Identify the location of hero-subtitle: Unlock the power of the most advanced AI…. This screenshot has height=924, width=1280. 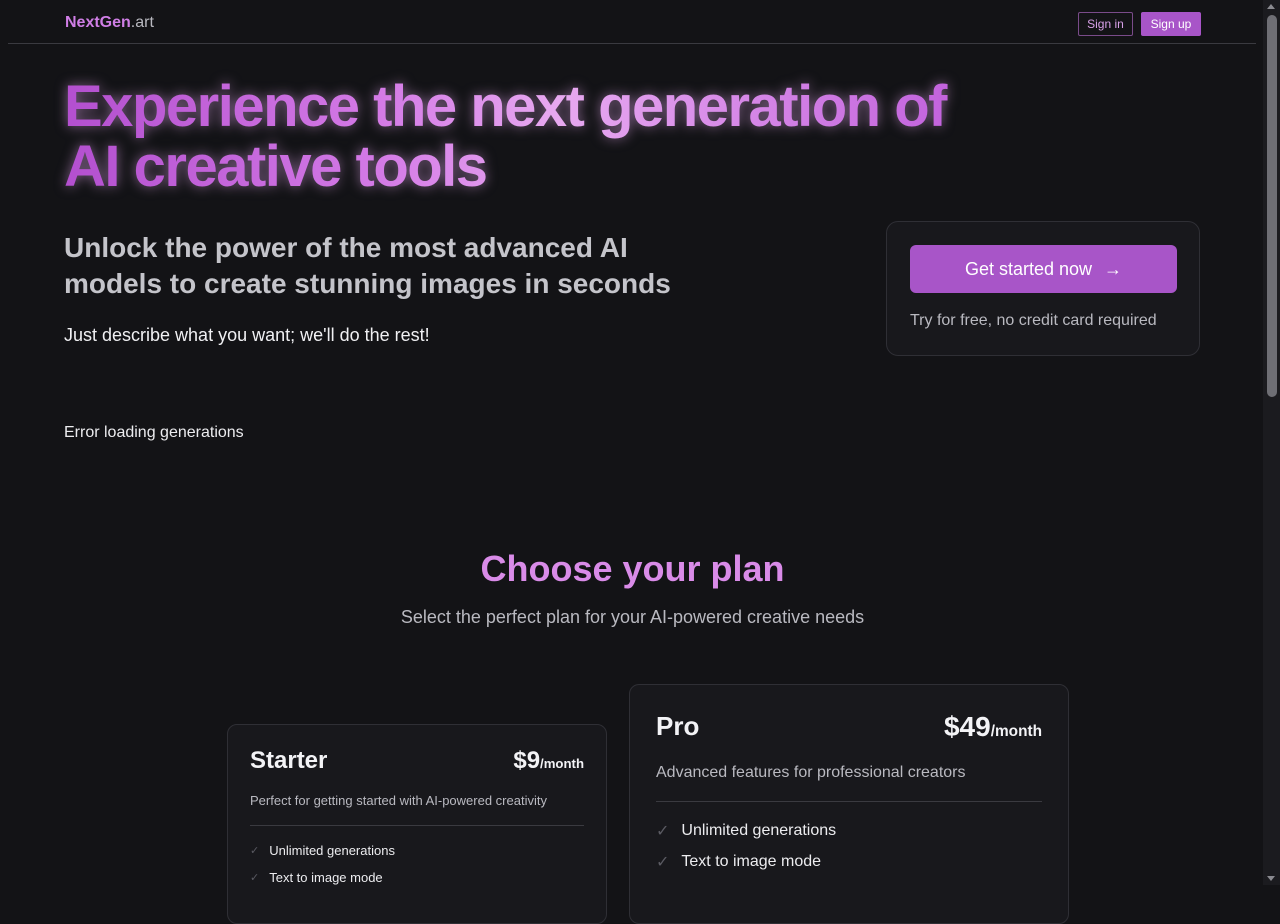
(367, 265).